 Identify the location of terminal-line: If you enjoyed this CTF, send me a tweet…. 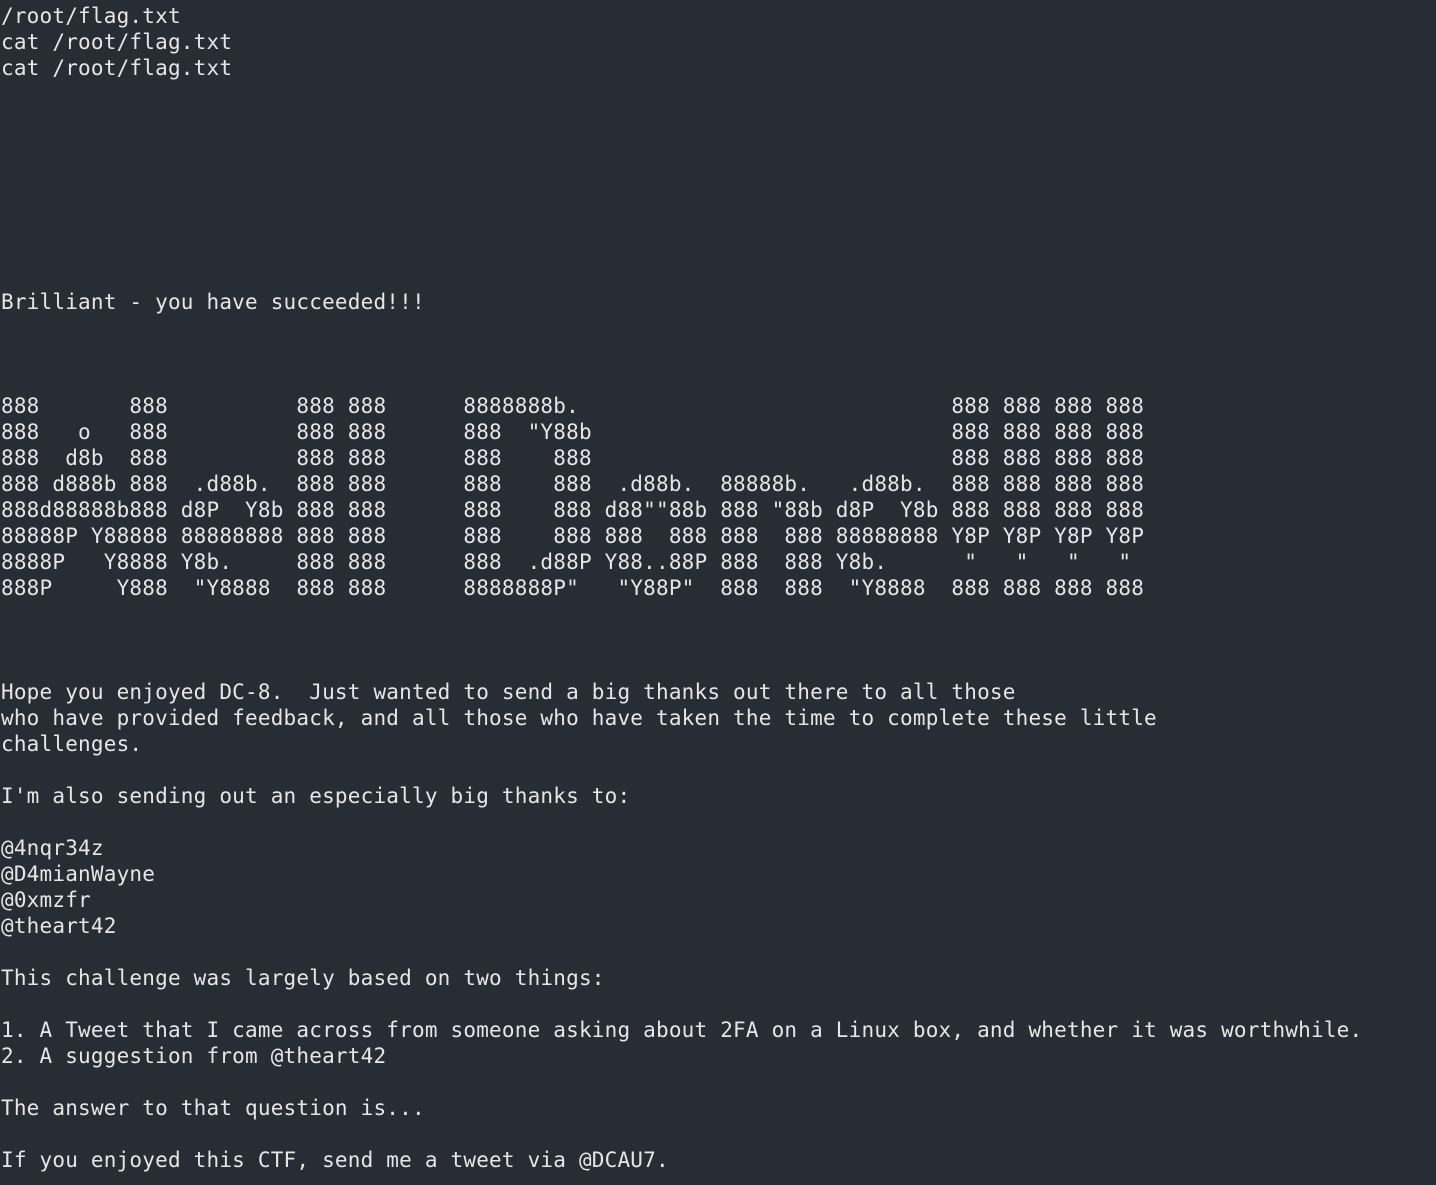
(335, 1160).